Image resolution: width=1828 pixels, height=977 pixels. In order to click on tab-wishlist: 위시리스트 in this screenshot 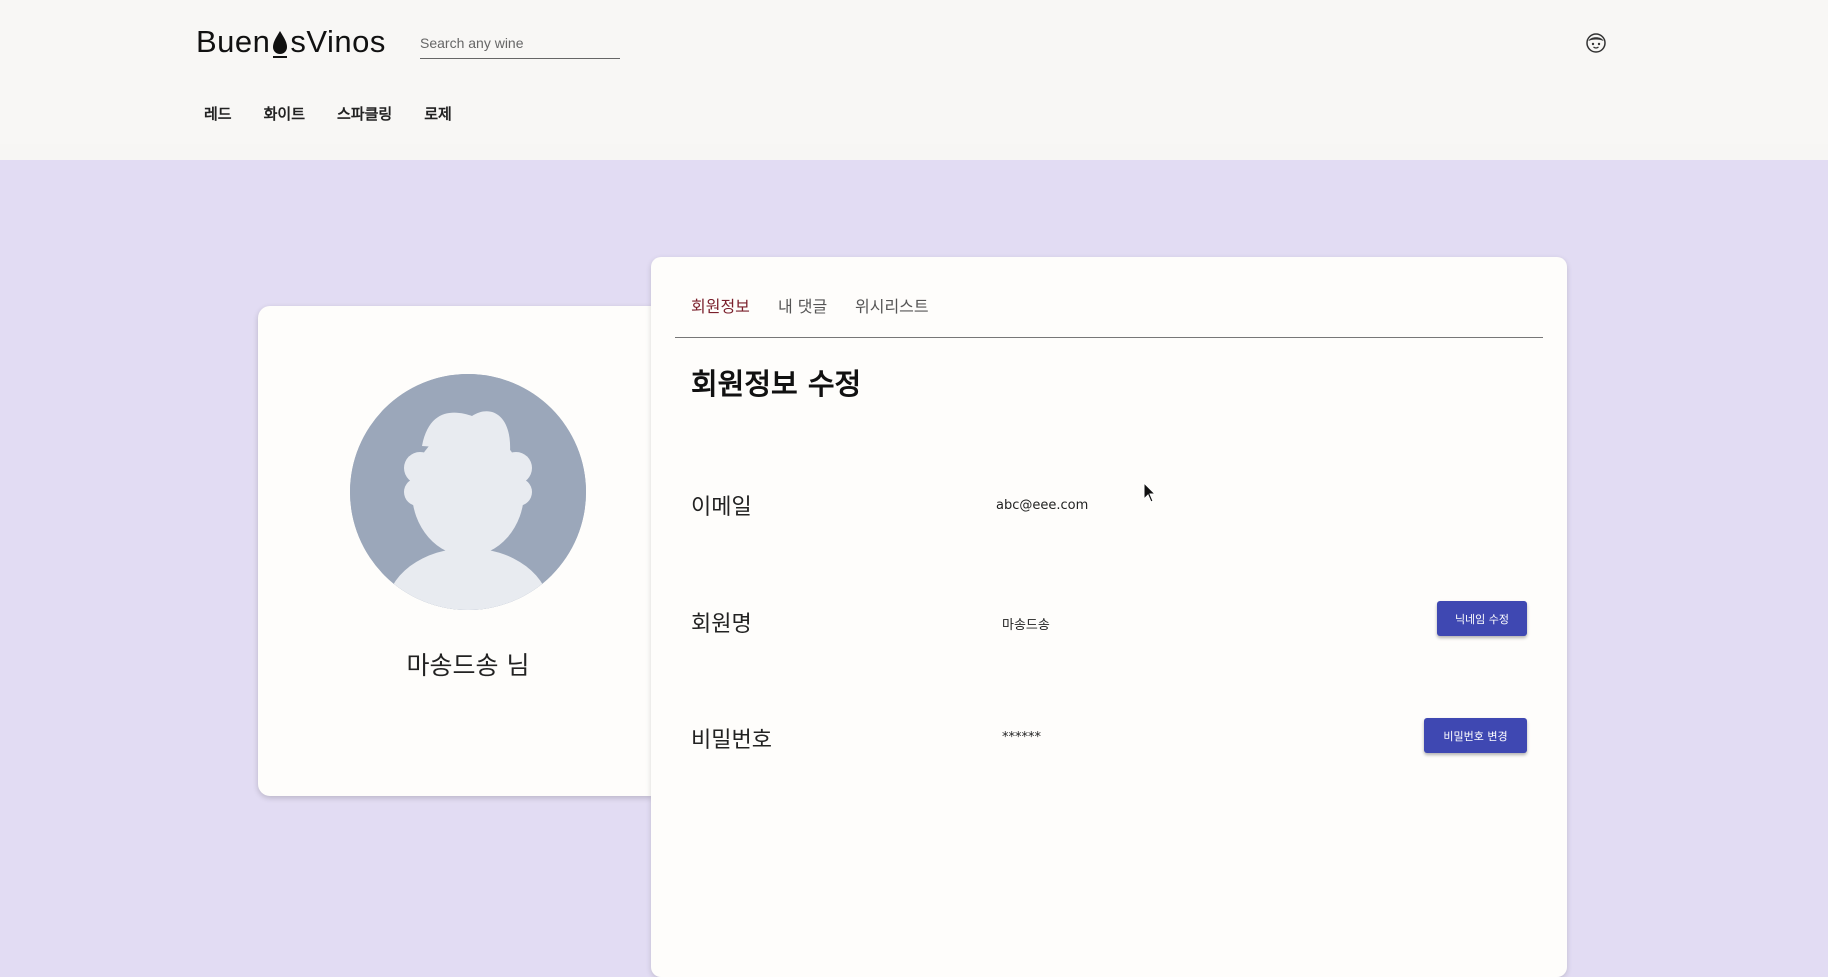, I will do `click(892, 305)`.